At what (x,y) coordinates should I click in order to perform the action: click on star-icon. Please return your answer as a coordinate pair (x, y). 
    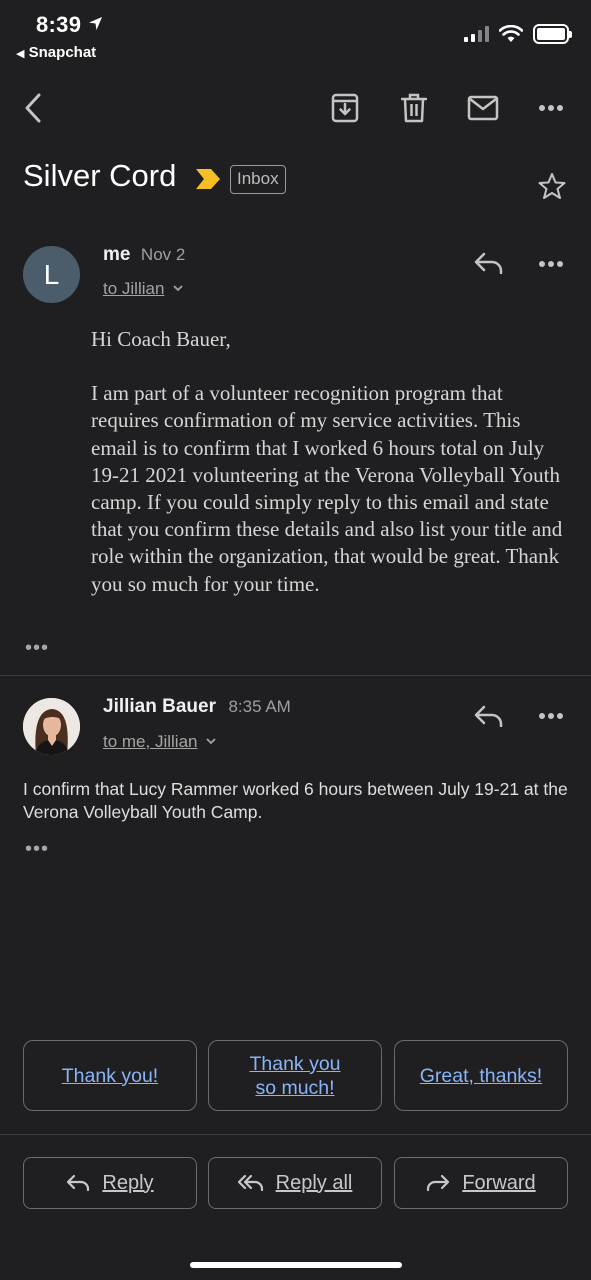
    Looking at the image, I should click on (552, 186).